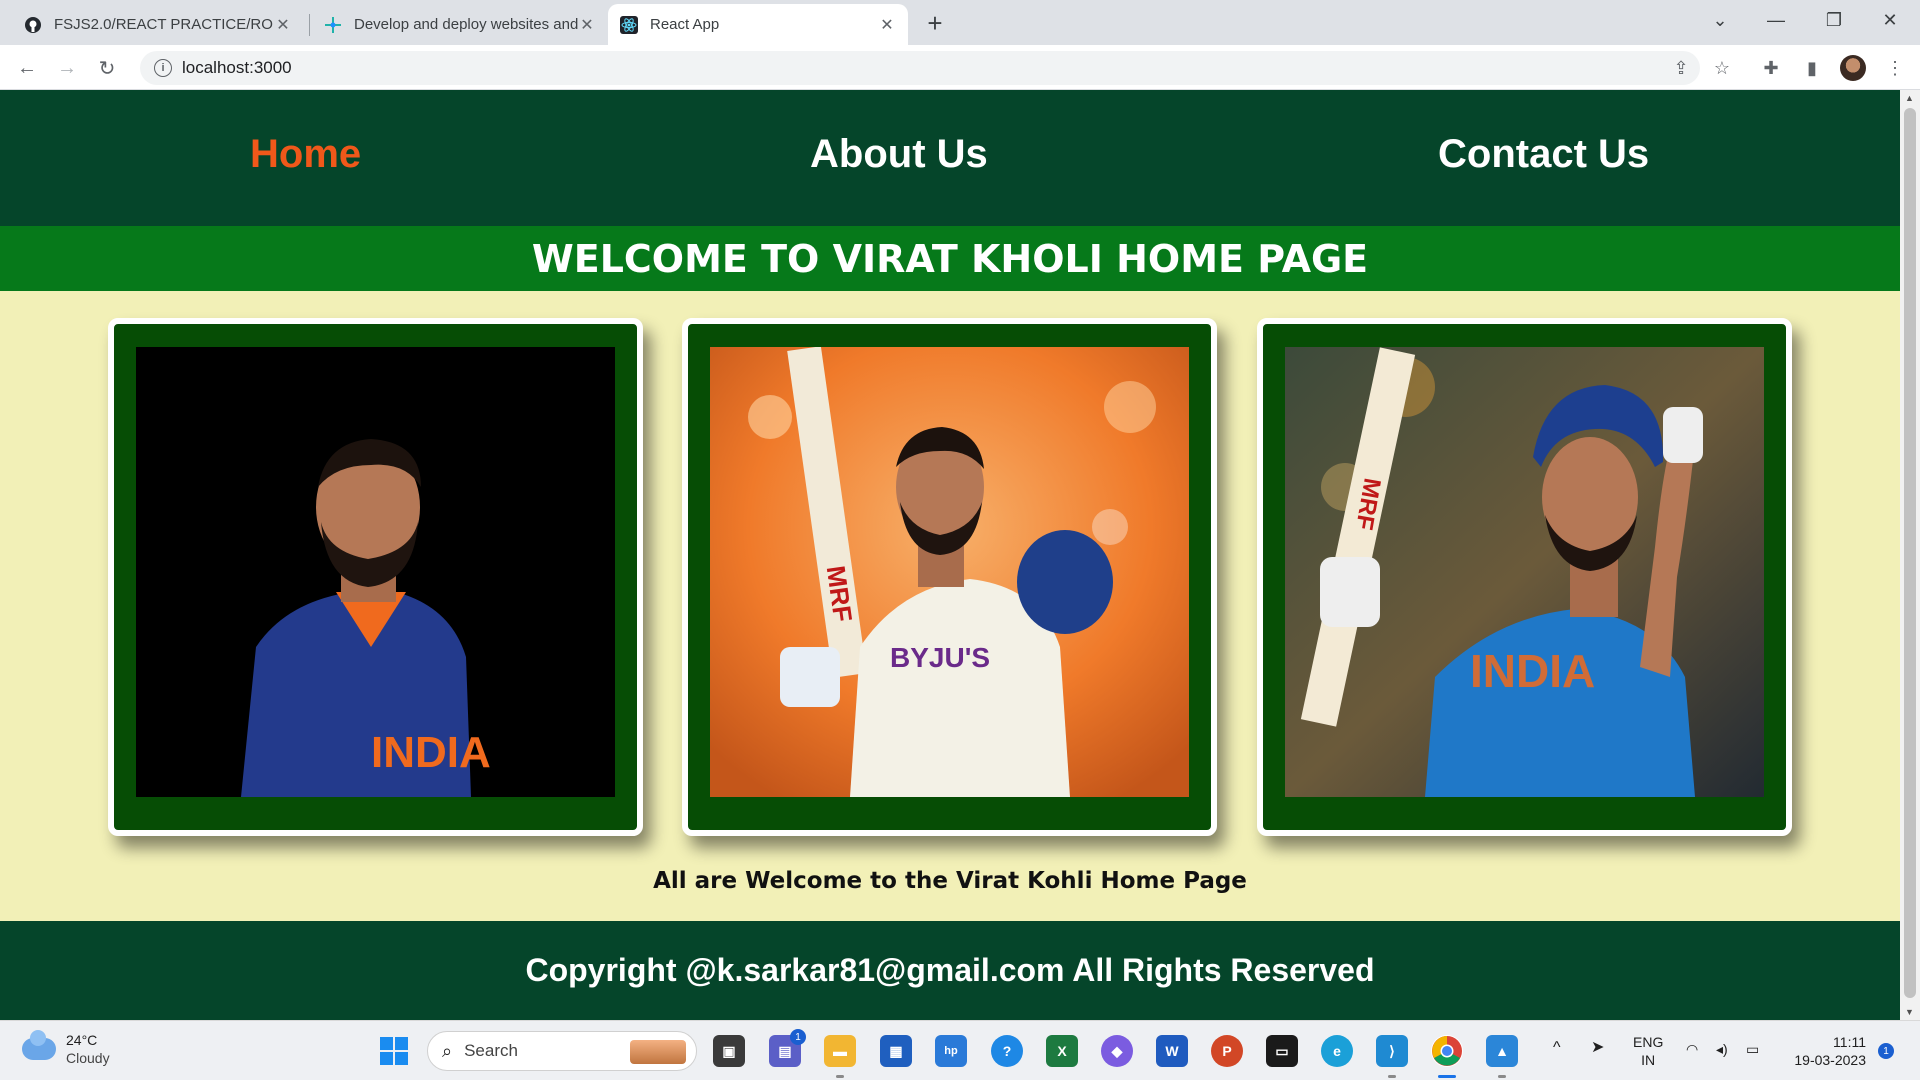 Image resolution: width=1920 pixels, height=1080 pixels. What do you see at coordinates (1524, 572) in the screenshot?
I see `player-photo: MRF INDIA` at bounding box center [1524, 572].